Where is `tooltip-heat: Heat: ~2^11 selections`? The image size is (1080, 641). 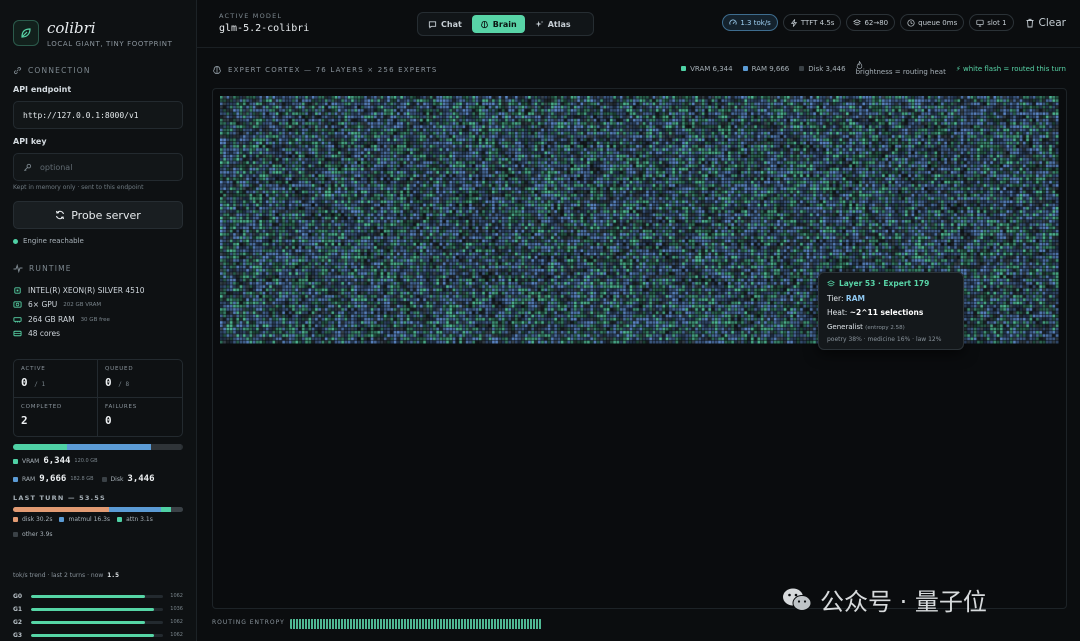
tooltip-heat: Heat: ~2^11 selections is located at coordinates (891, 312).